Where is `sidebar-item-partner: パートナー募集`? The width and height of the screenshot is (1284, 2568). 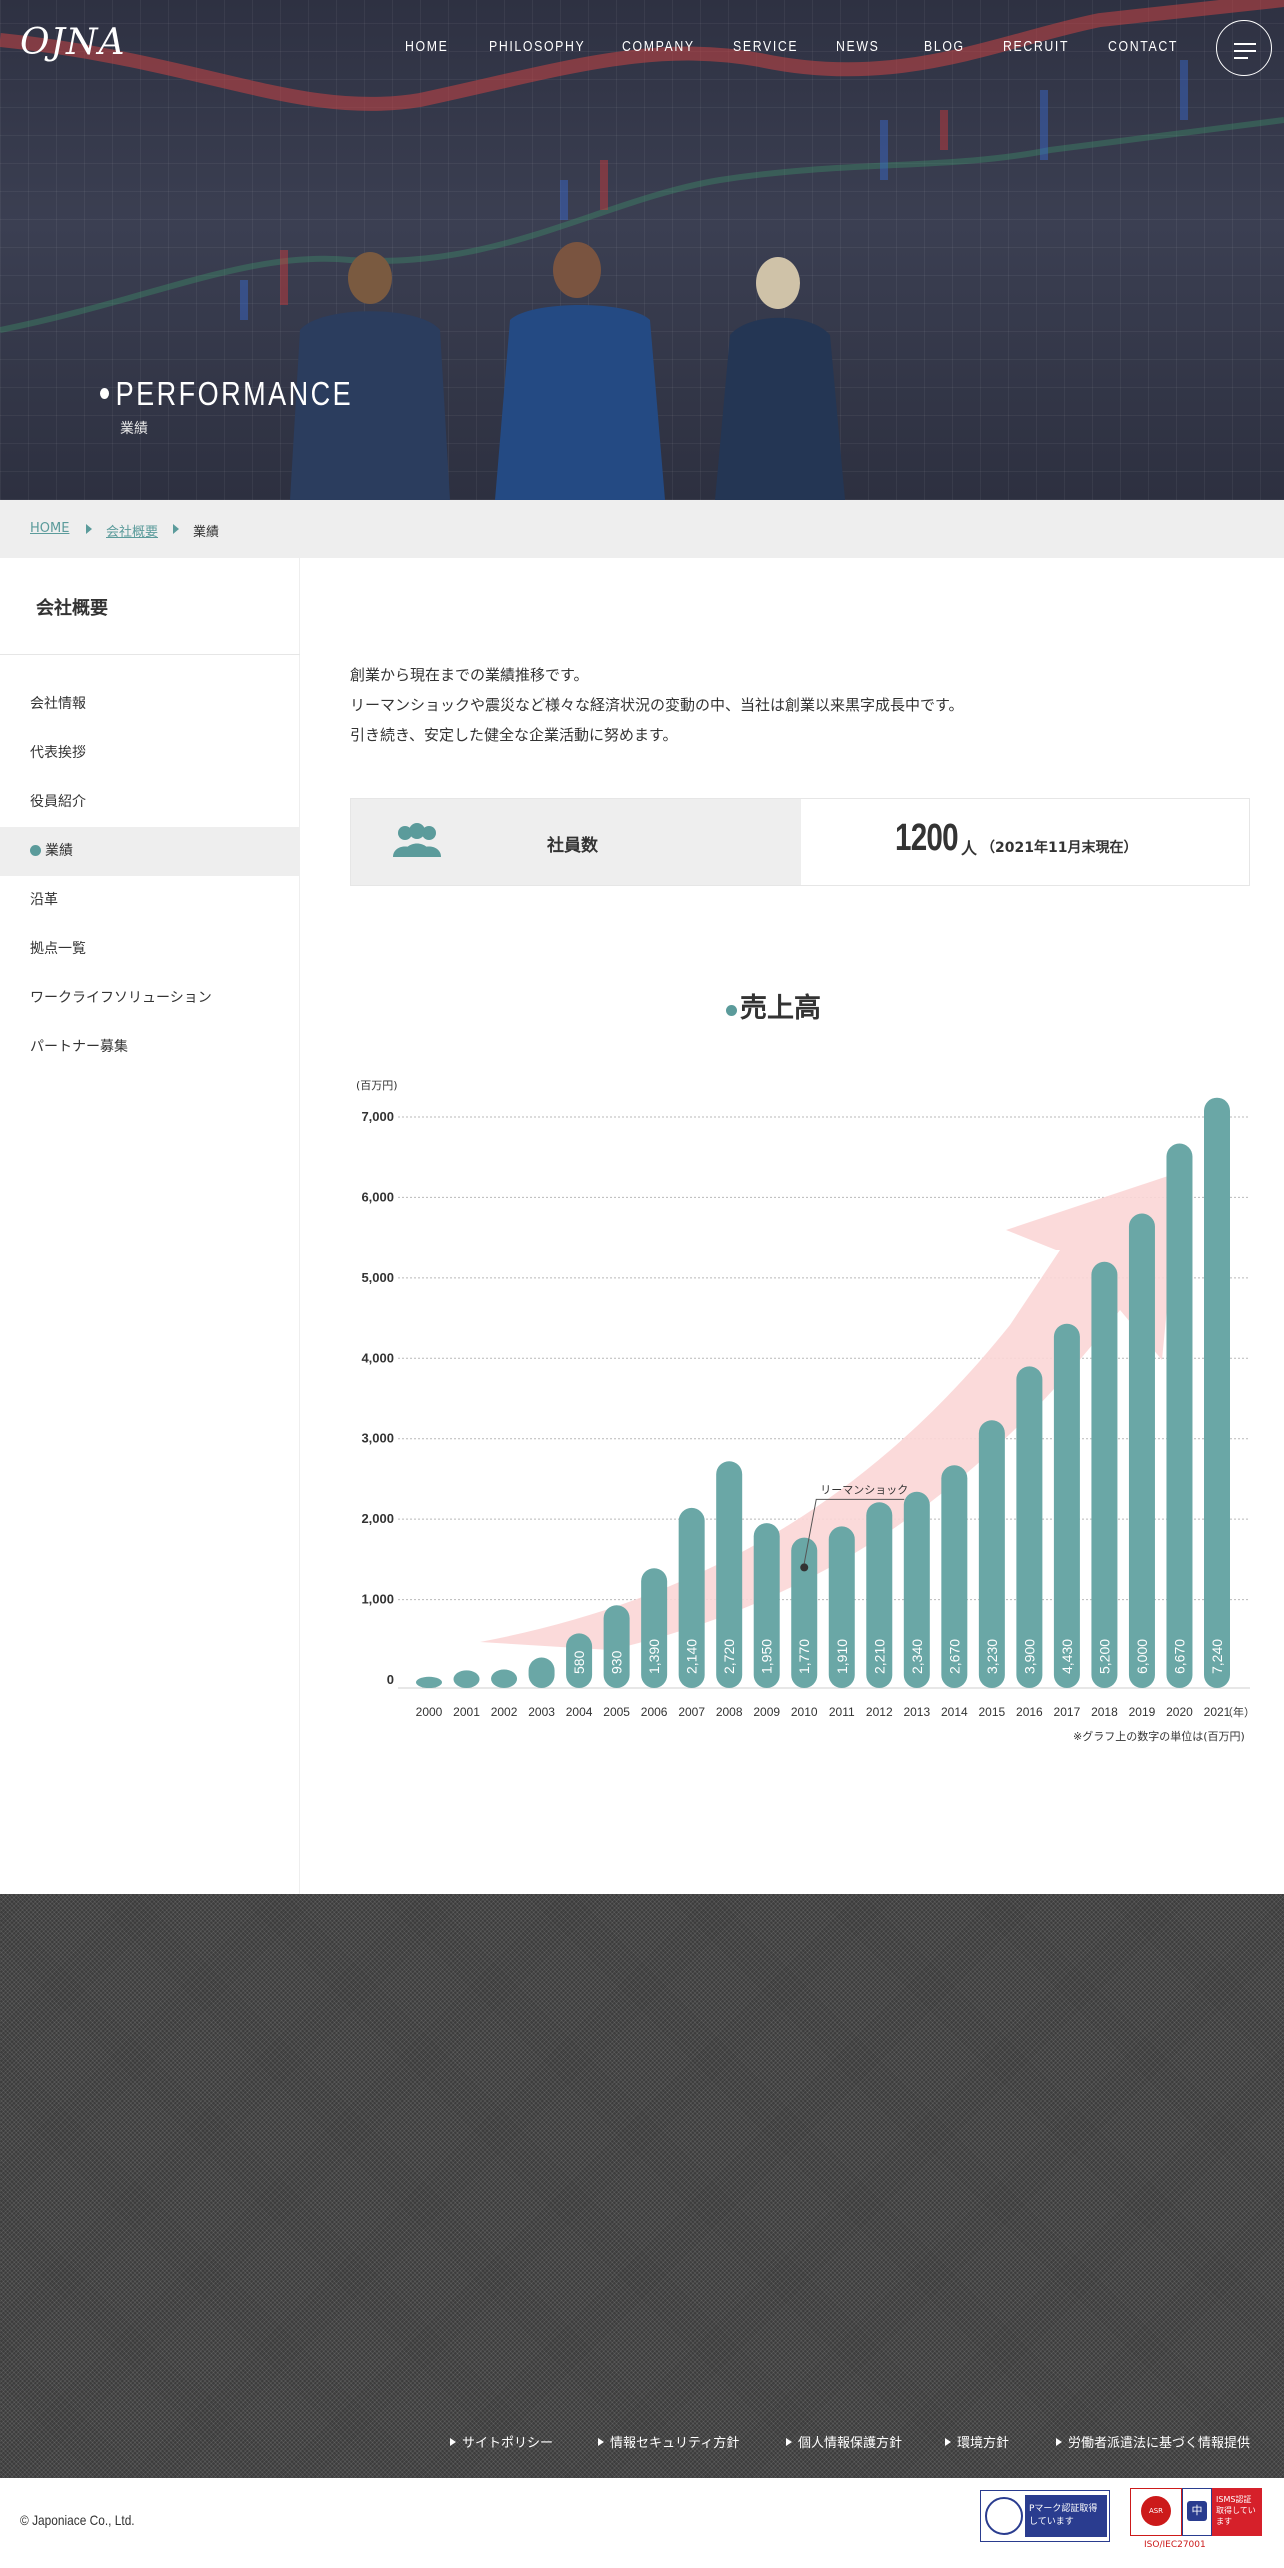
sidebar-item-partner: パートナー募集 is located at coordinates (150, 1047).